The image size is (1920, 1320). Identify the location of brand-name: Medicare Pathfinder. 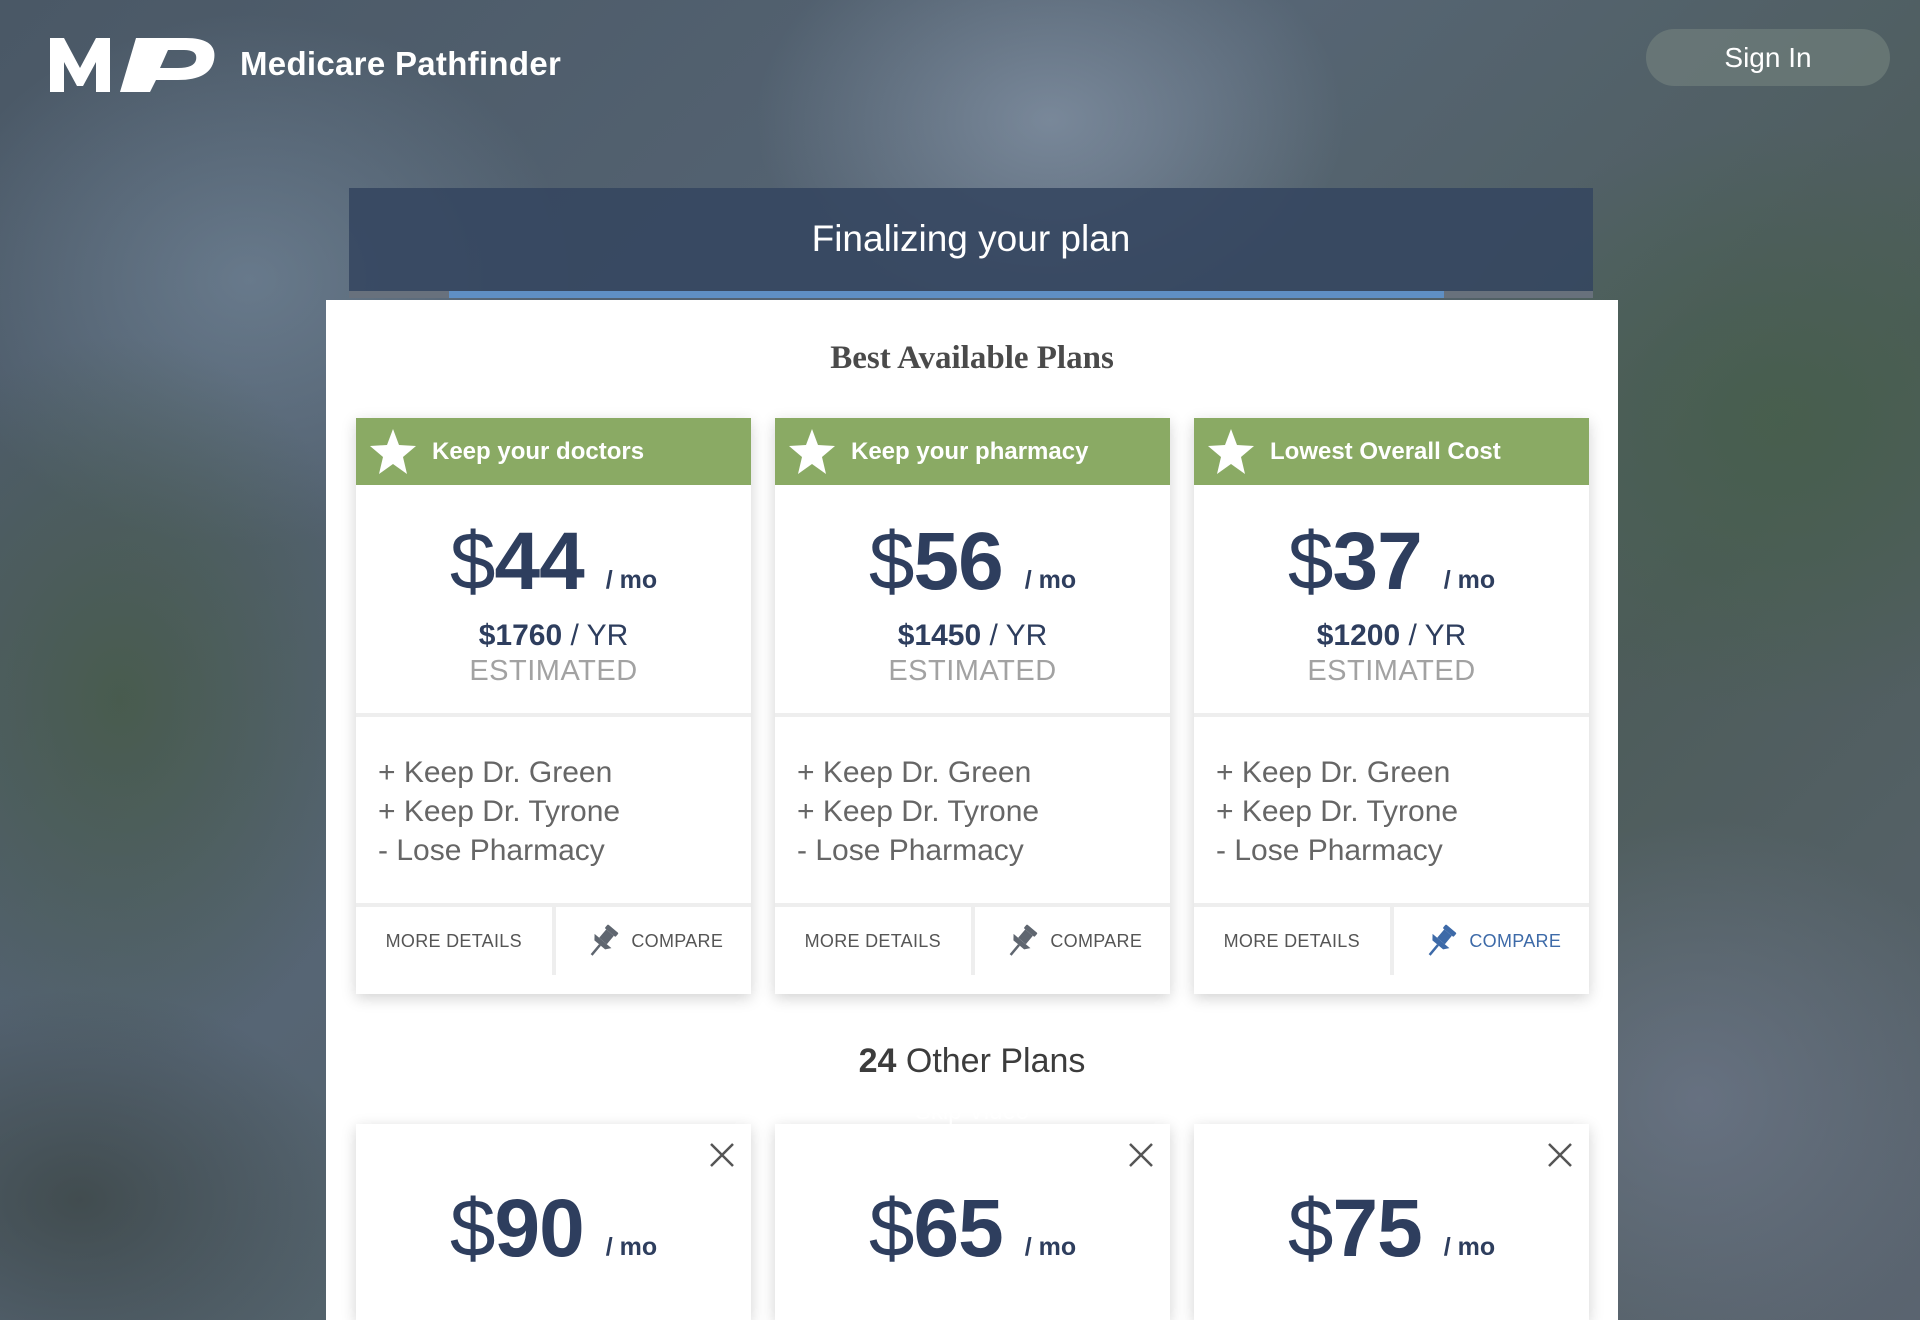
(401, 63).